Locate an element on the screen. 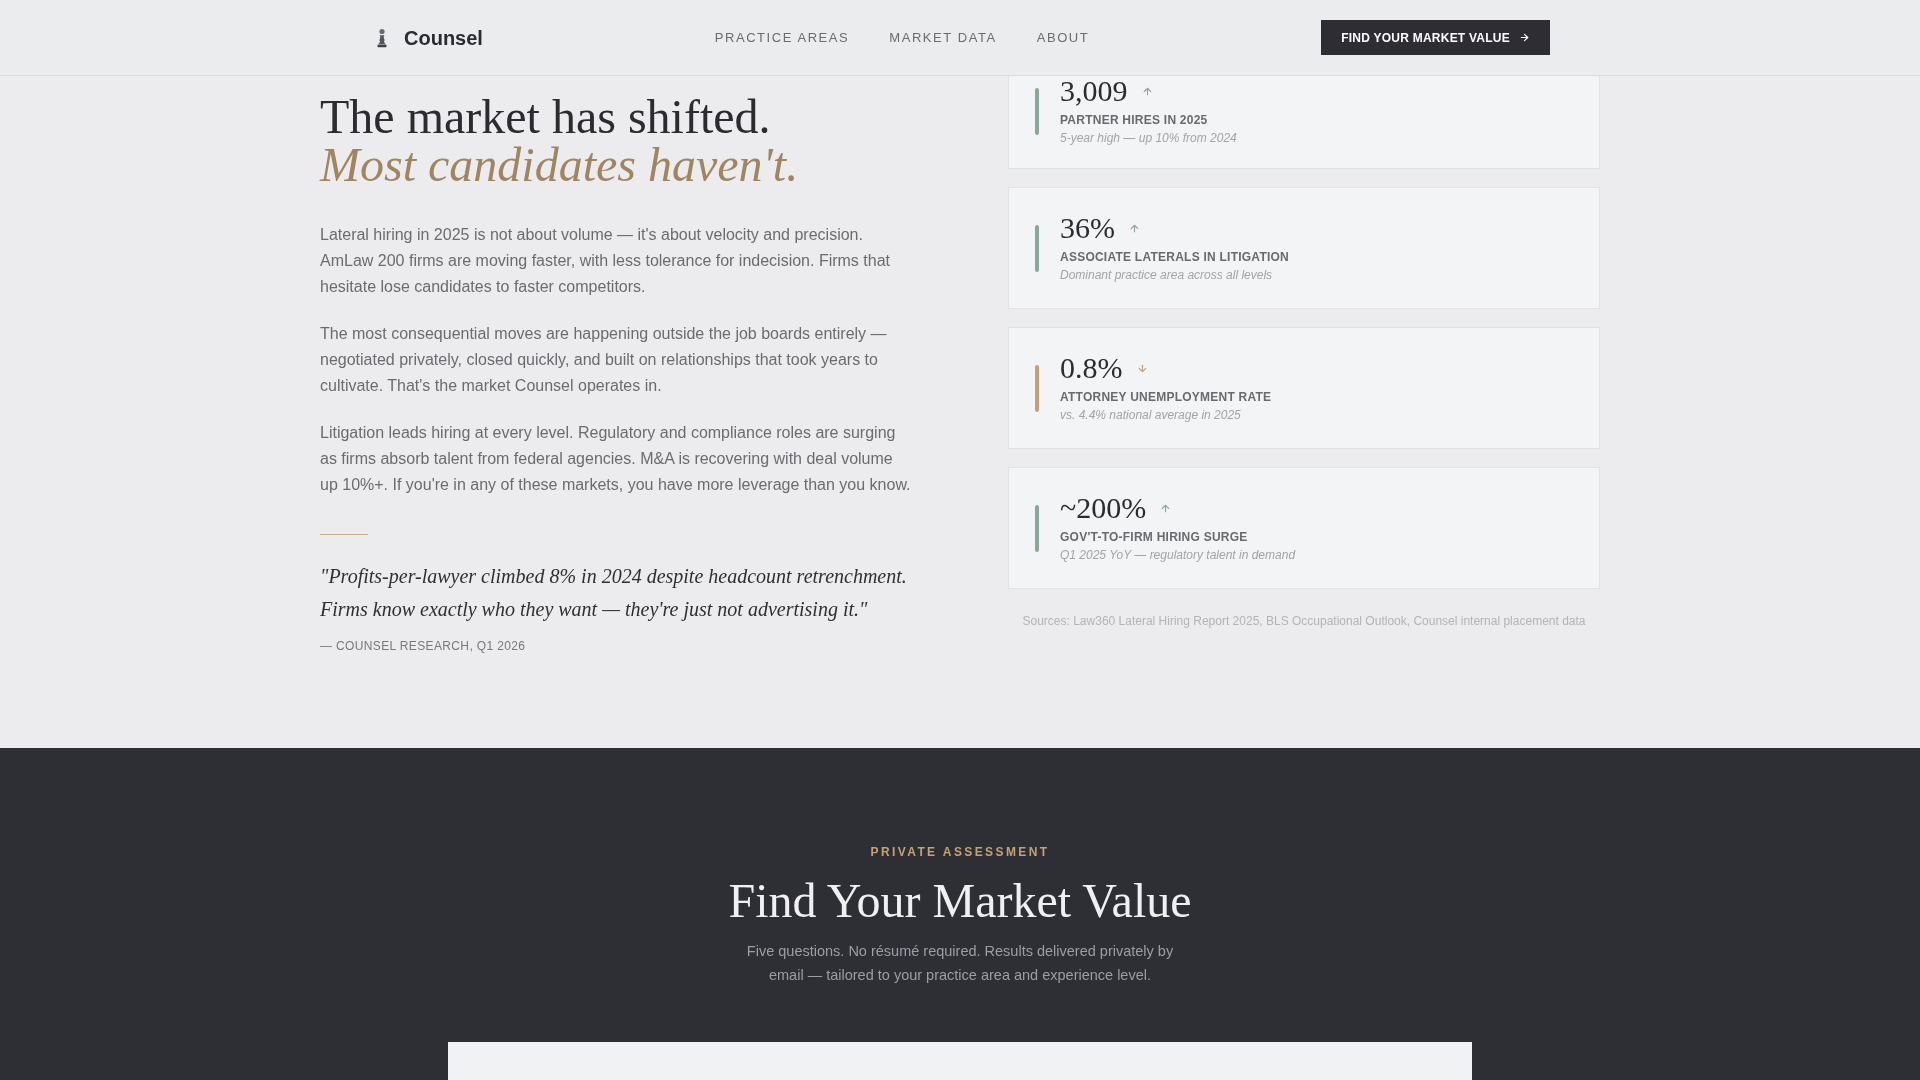  brand-name: Counsel is located at coordinates (443, 37).